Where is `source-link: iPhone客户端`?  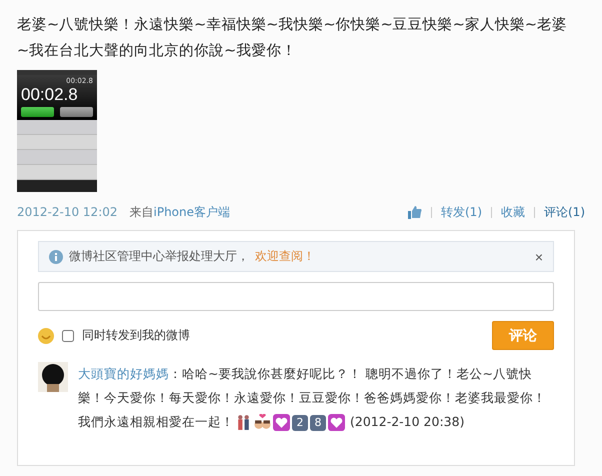 source-link: iPhone客户端 is located at coordinates (192, 212).